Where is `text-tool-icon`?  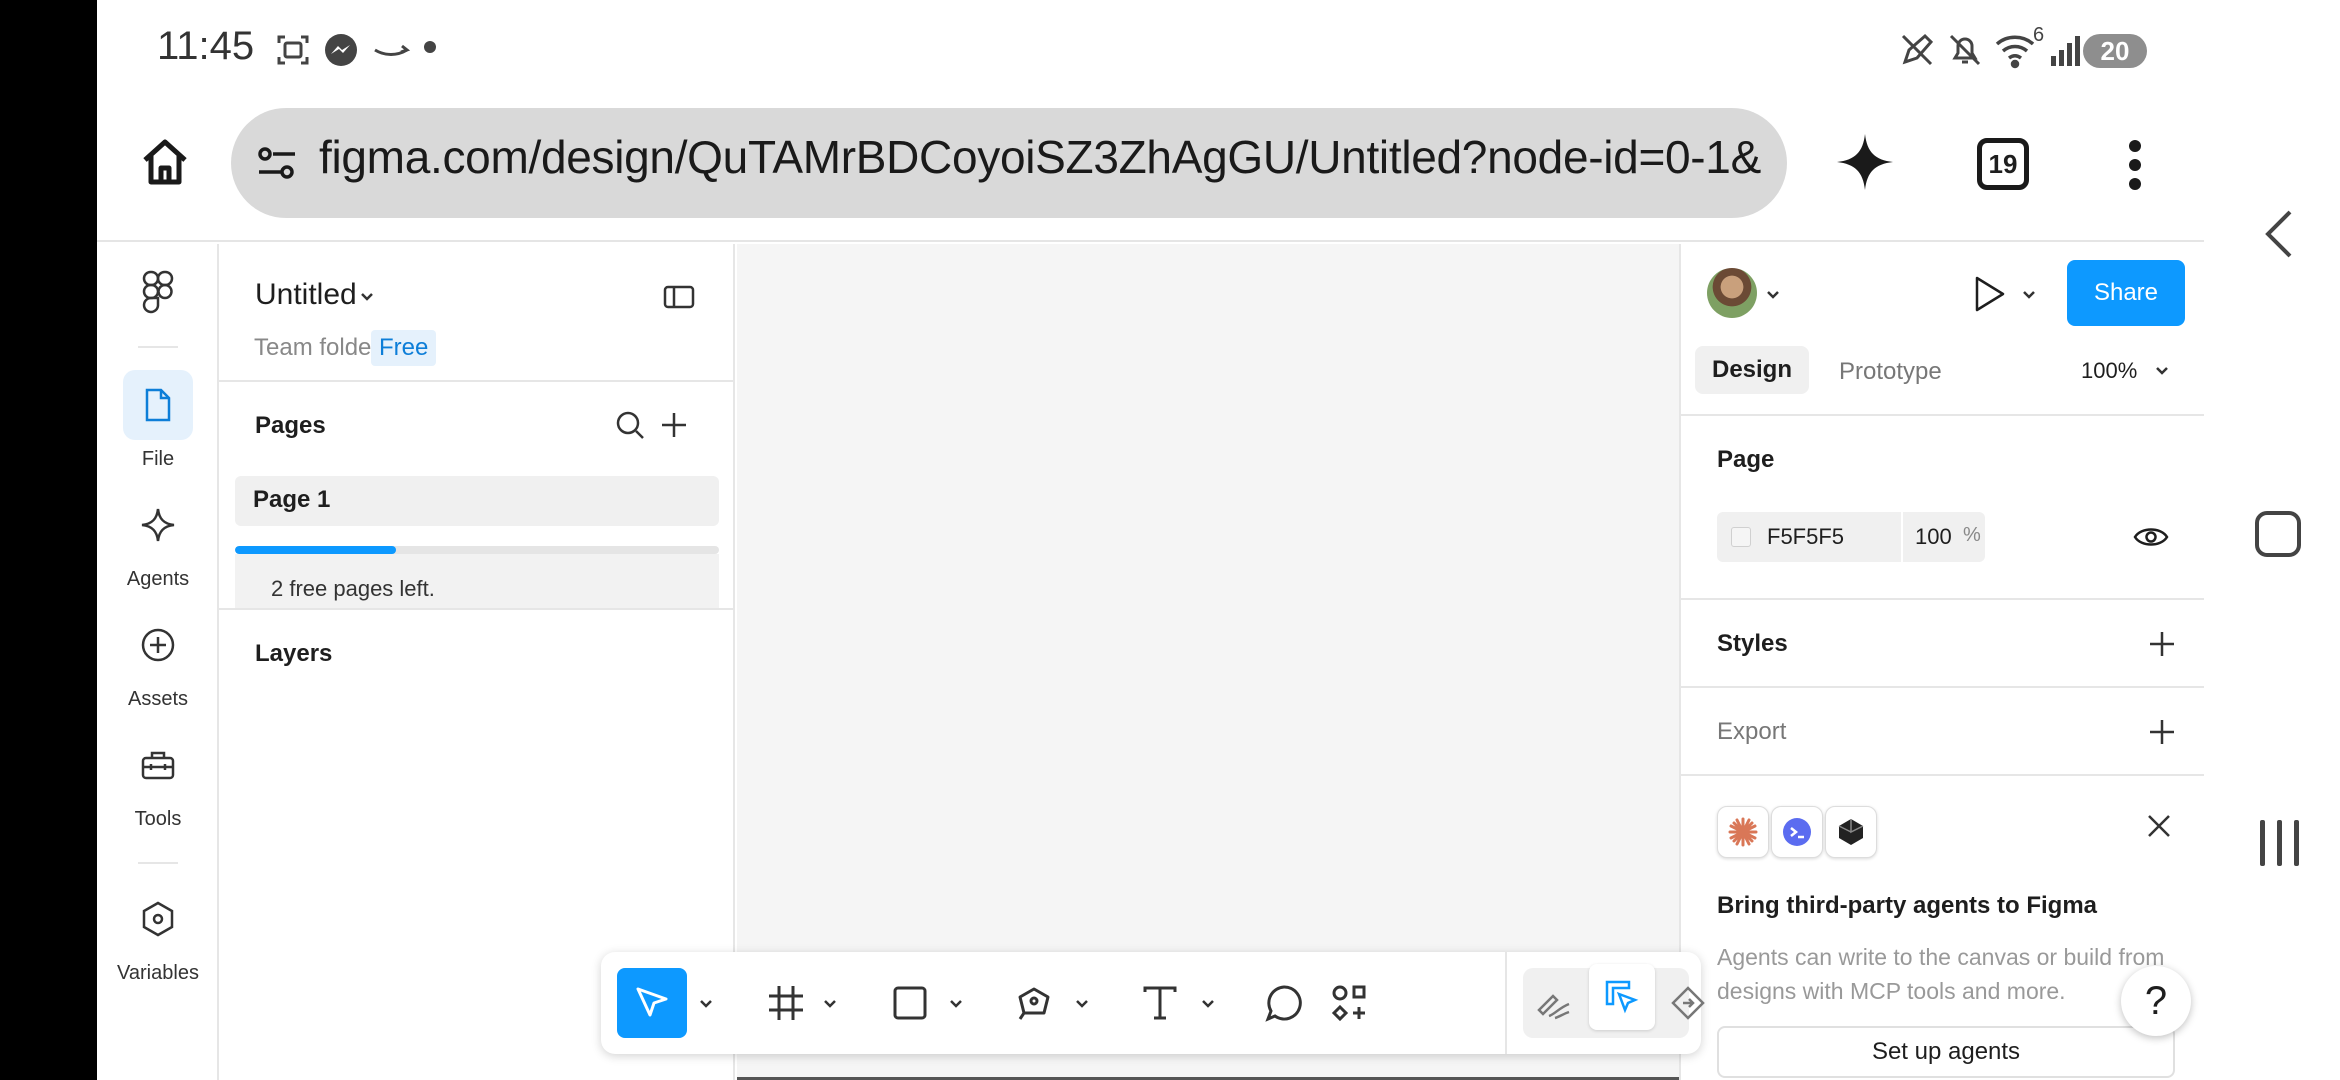
text-tool-icon is located at coordinates (1160, 1003).